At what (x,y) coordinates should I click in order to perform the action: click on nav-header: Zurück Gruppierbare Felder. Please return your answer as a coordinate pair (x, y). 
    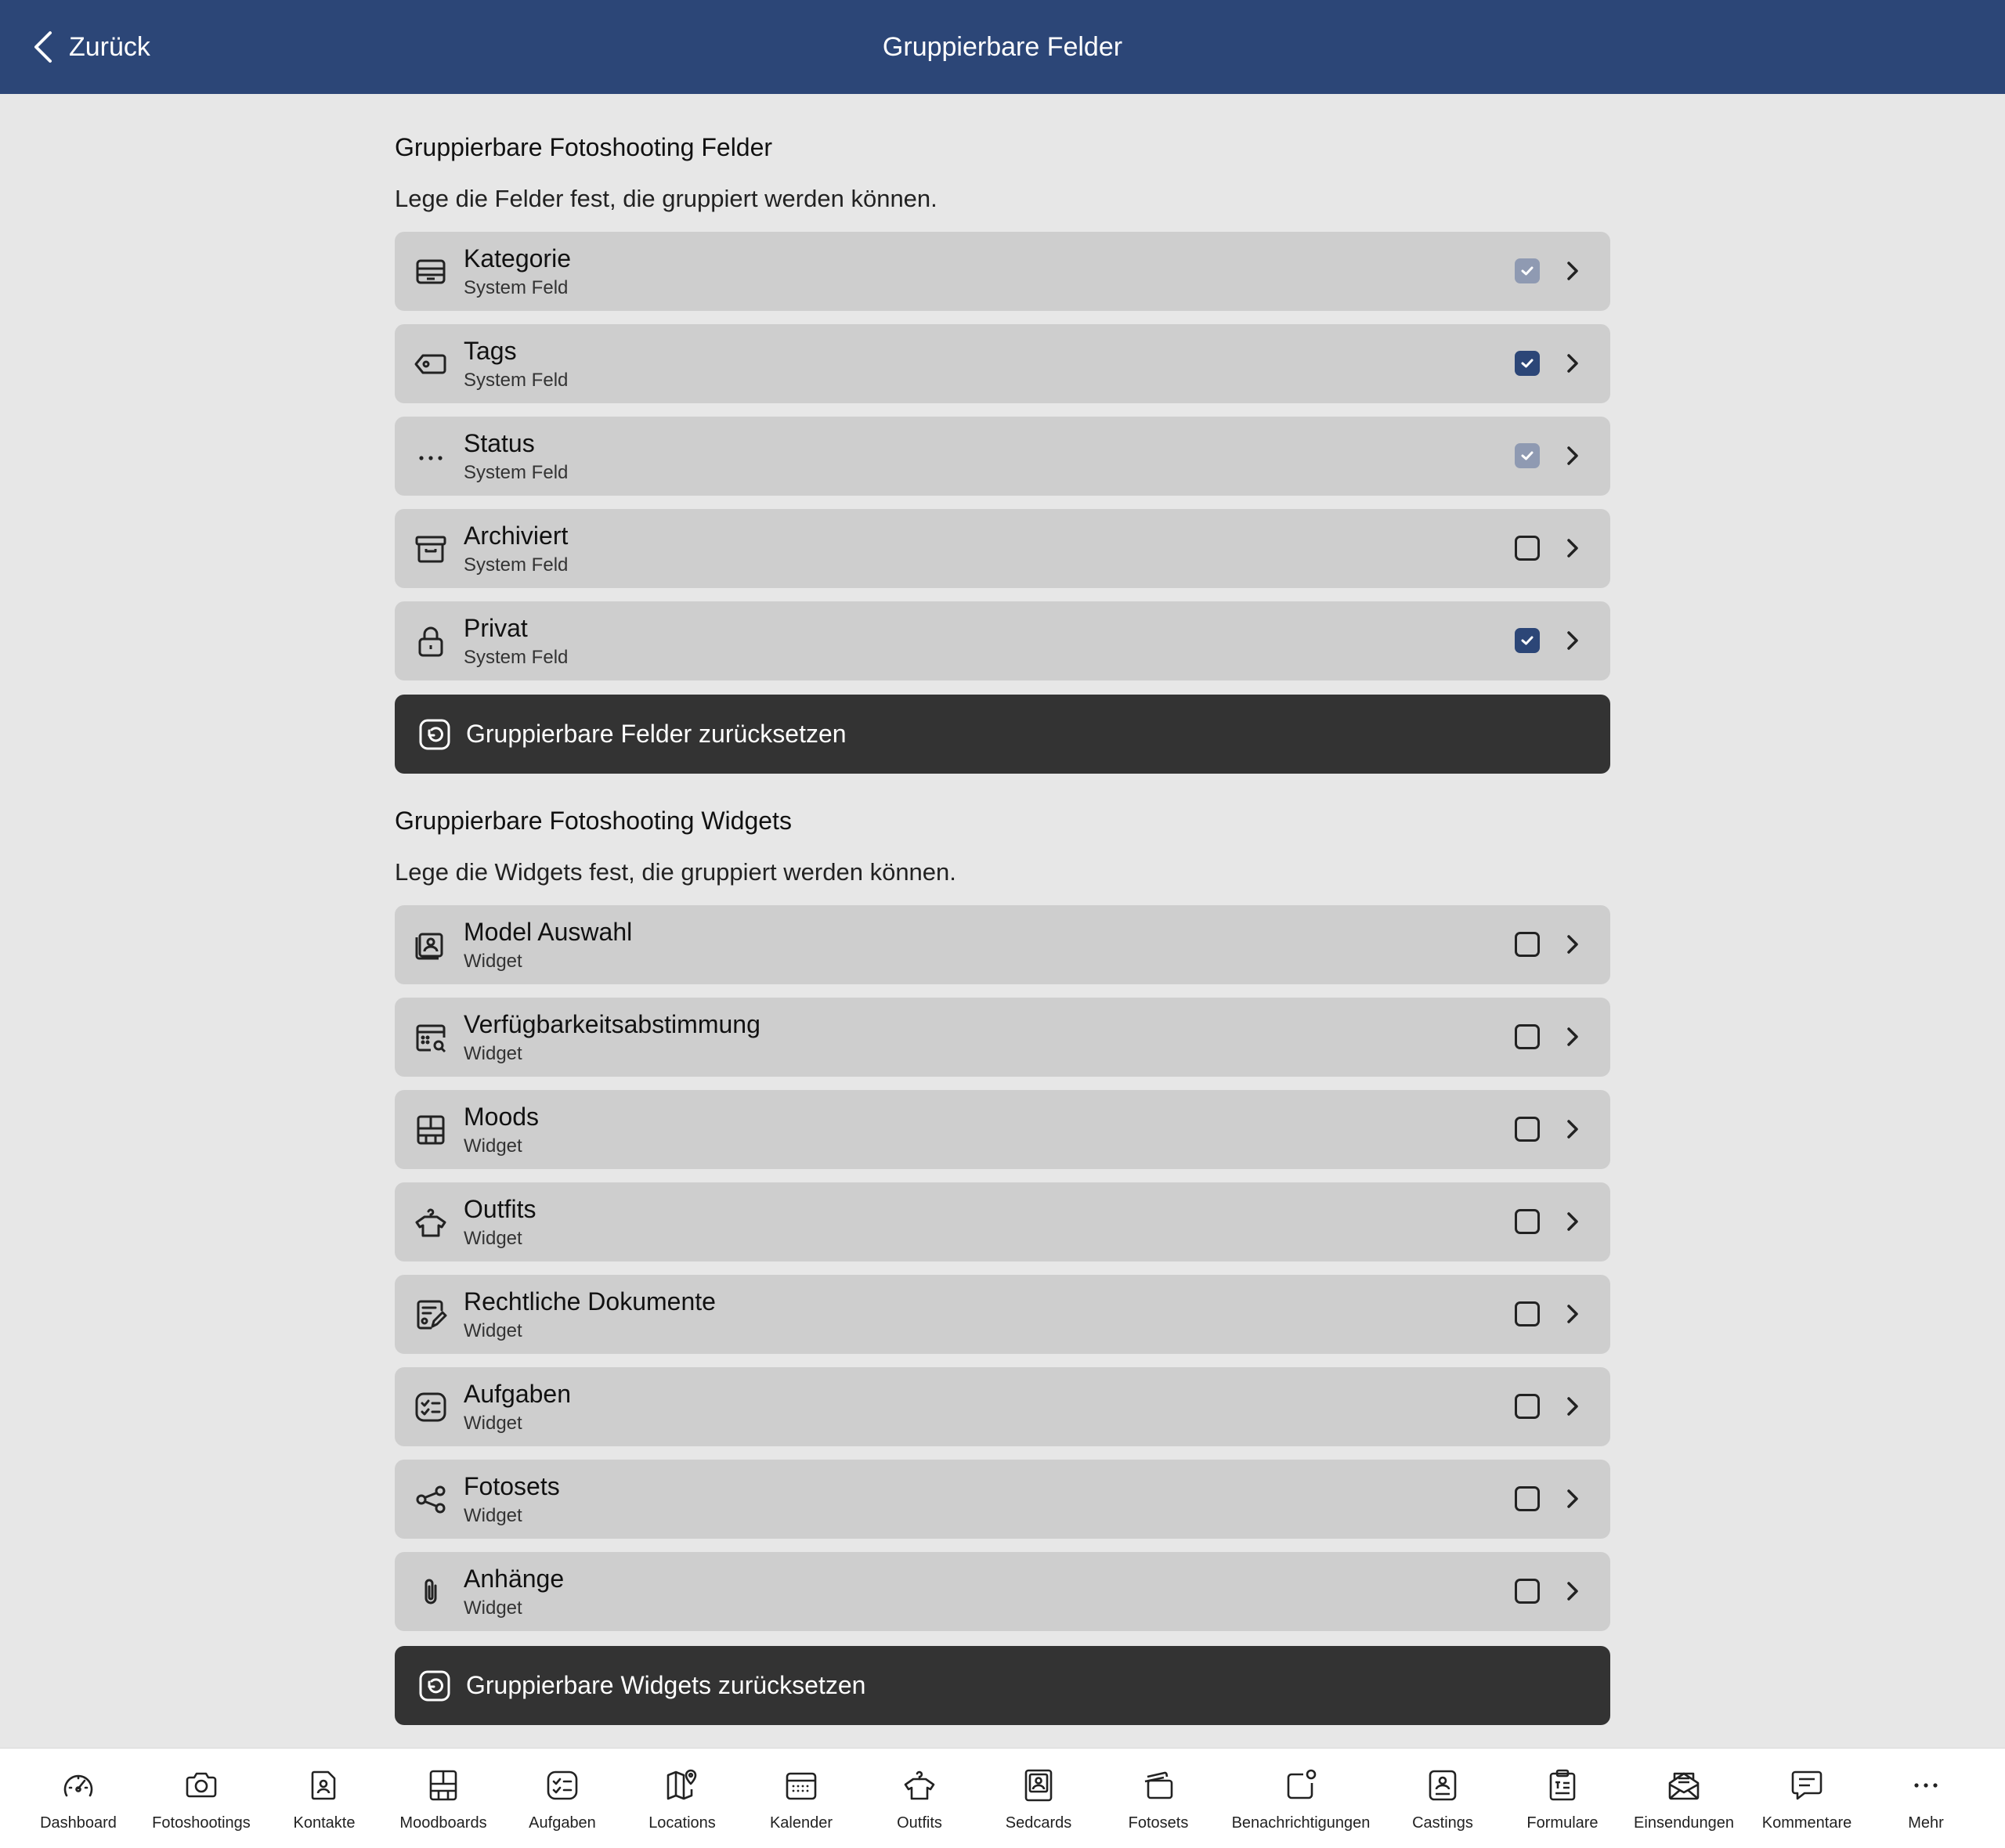
    Looking at the image, I should click on (1002, 47).